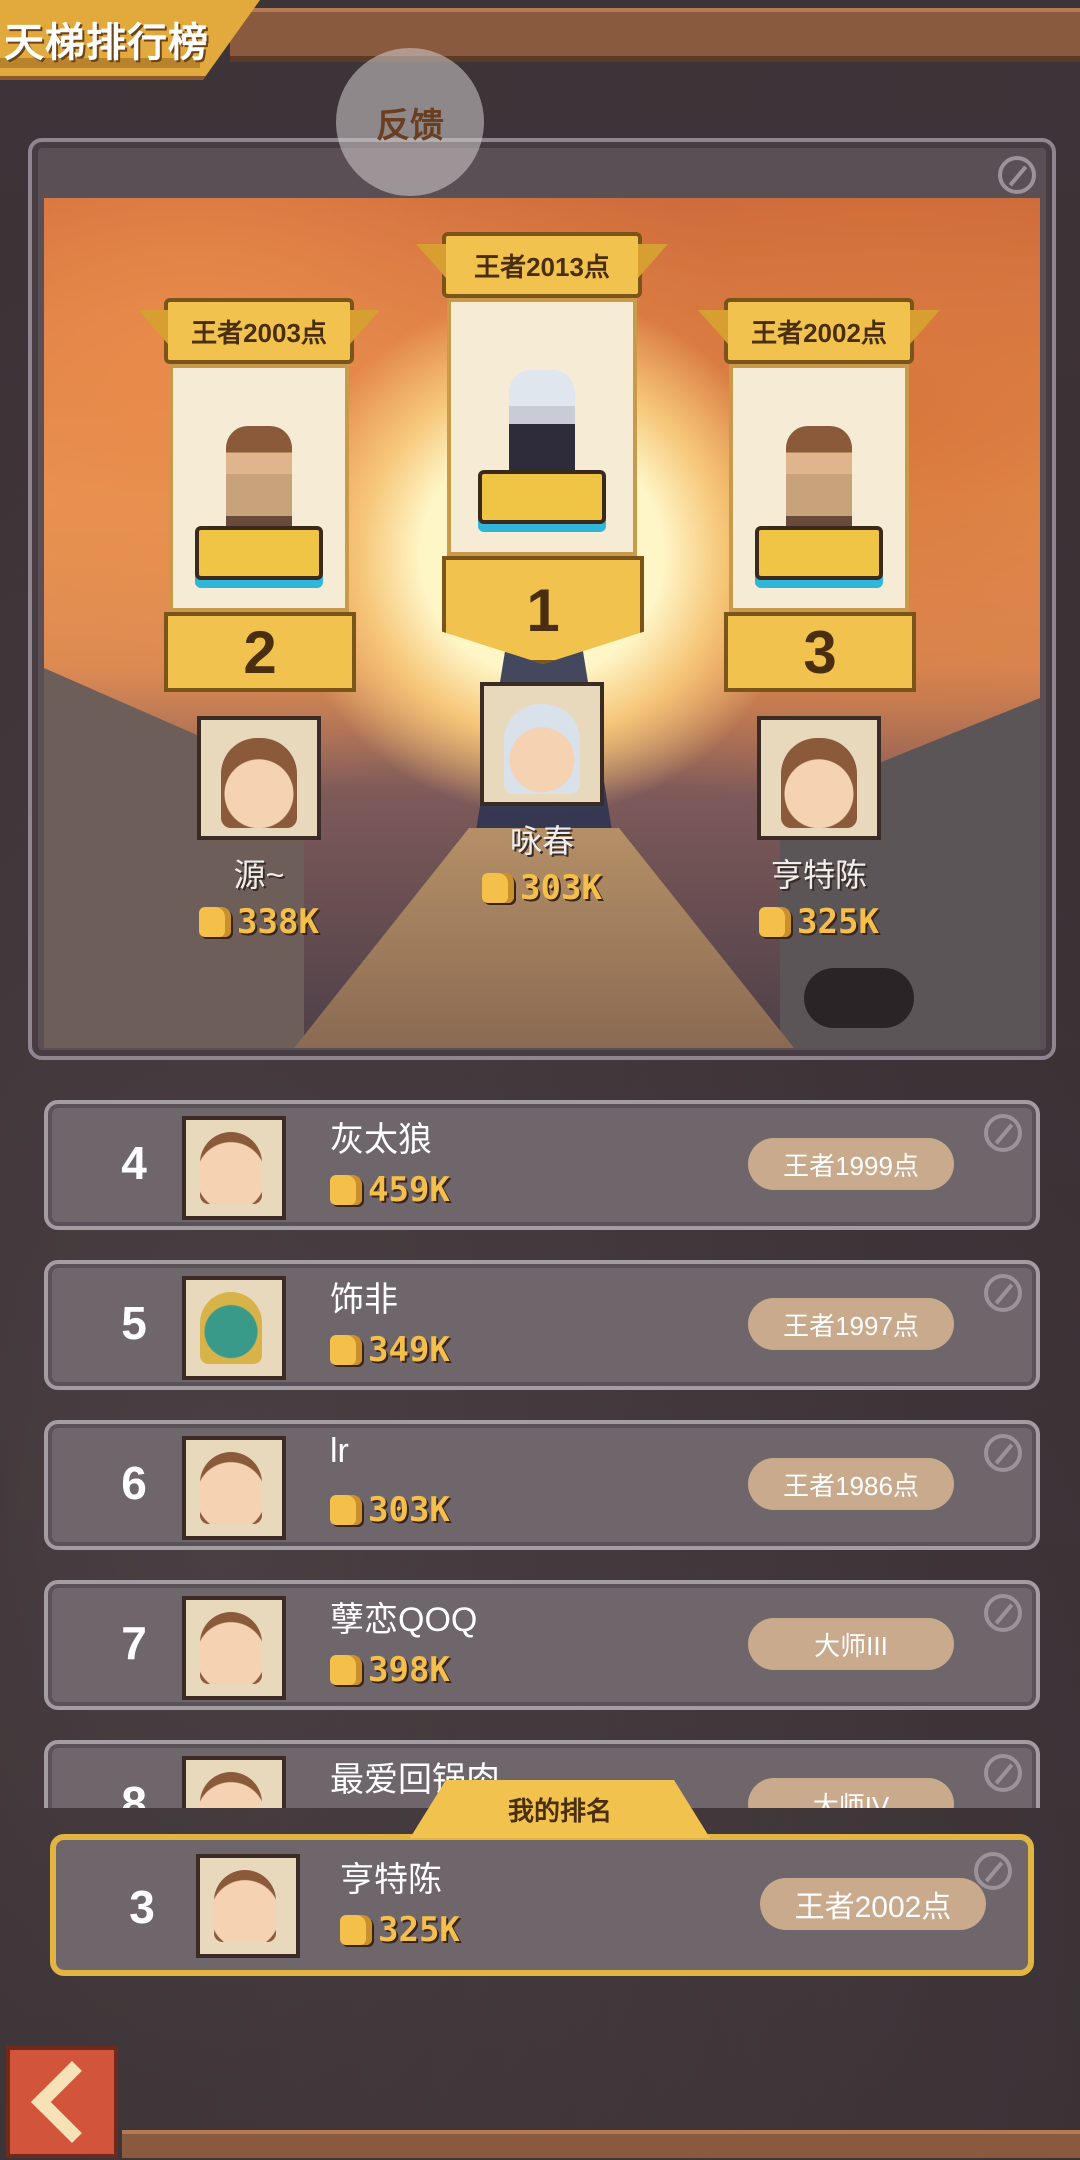 This screenshot has width=1080, height=2160. I want to click on player-name: 源~, so click(259, 875).